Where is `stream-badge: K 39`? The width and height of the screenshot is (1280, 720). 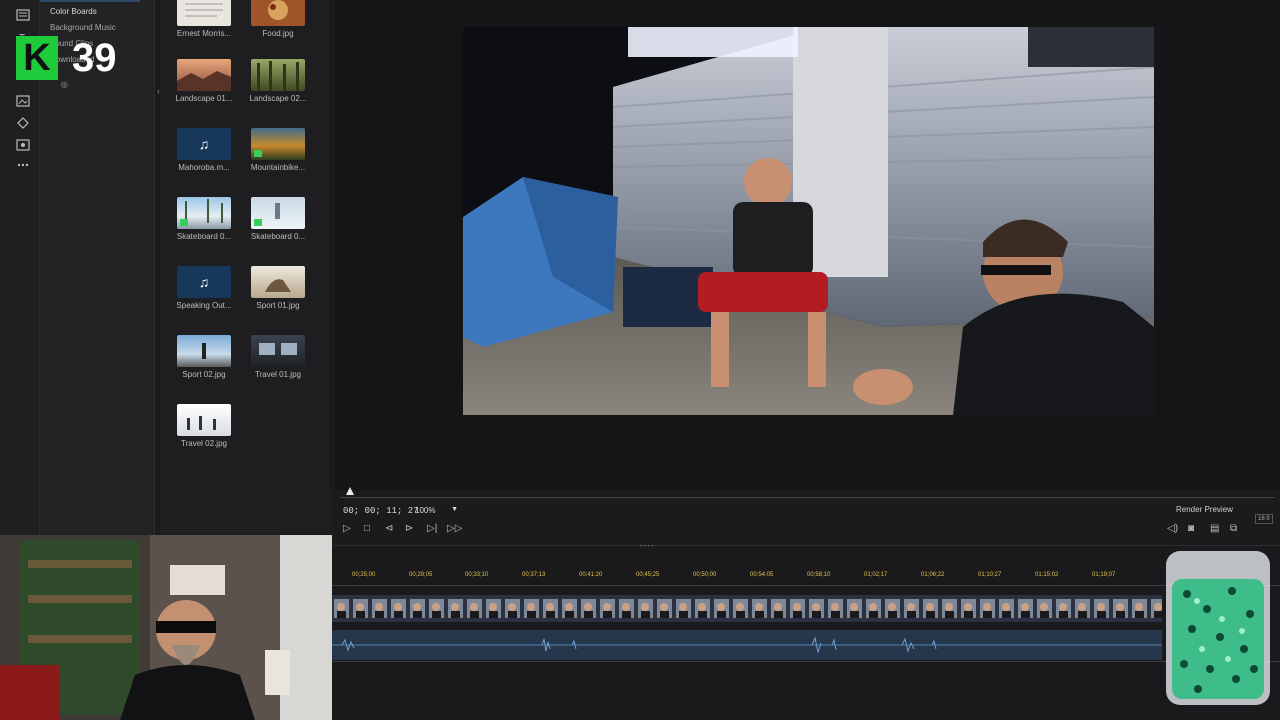 stream-badge: K 39 is located at coordinates (73, 59).